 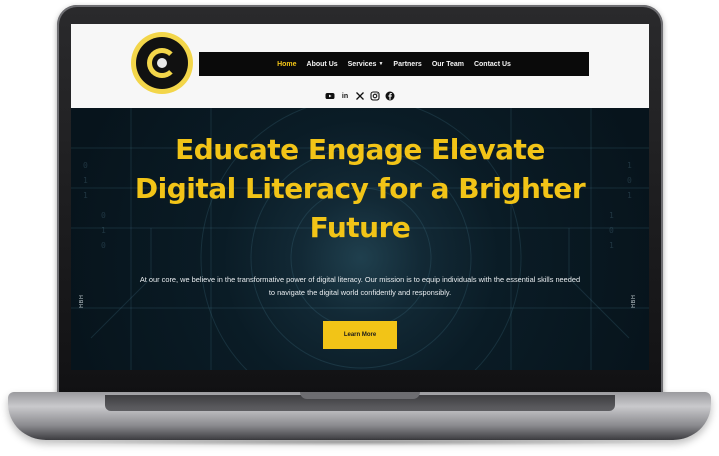 I want to click on nav-home: Home, so click(x=286, y=64).